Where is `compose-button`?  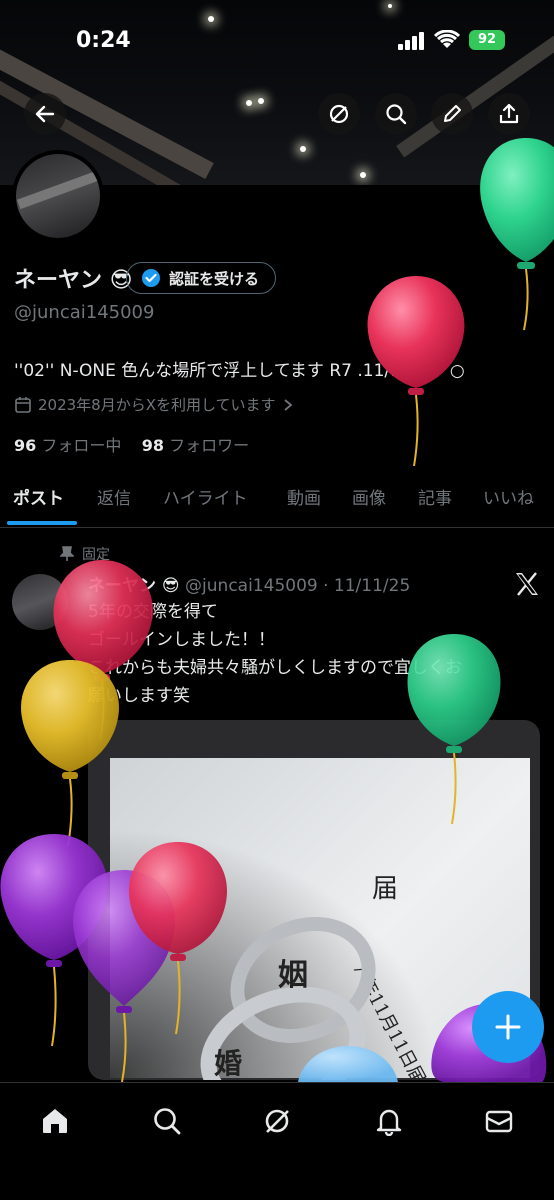 compose-button is located at coordinates (508, 1027).